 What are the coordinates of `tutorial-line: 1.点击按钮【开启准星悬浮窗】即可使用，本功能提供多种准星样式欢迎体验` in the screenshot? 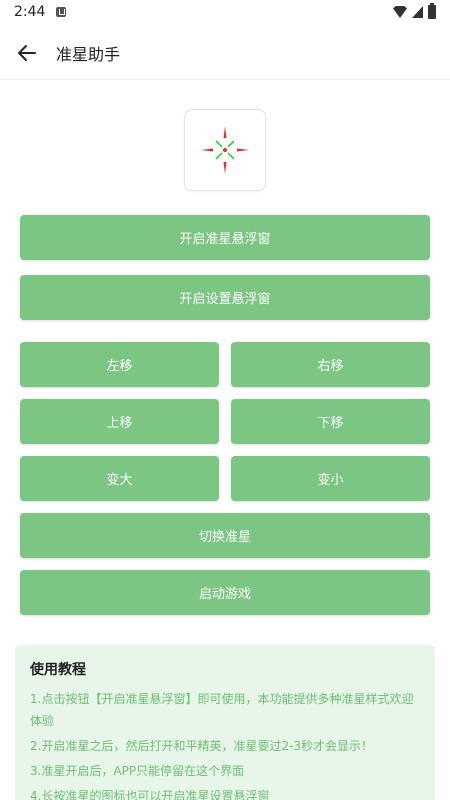 It's located at (222, 710).